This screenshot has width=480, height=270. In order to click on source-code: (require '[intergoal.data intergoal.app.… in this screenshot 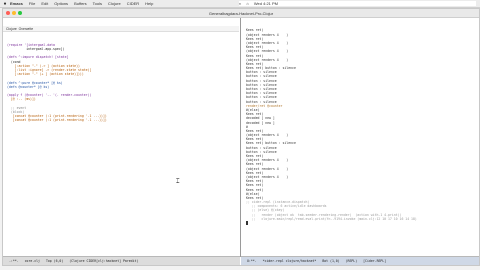, I will do `click(121, 82)`.